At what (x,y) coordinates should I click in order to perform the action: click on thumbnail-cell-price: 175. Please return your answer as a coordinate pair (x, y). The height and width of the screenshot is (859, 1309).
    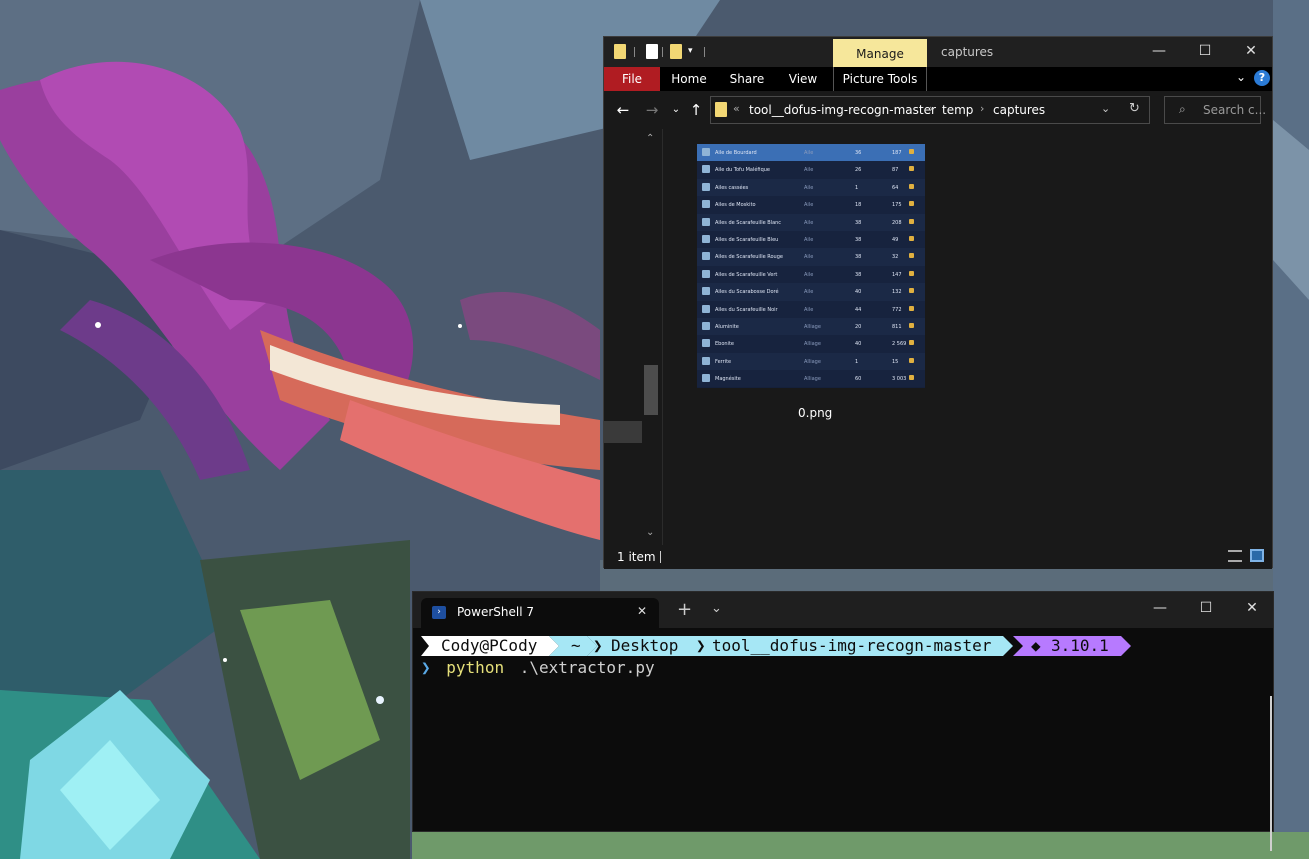
    Looking at the image, I should click on (897, 205).